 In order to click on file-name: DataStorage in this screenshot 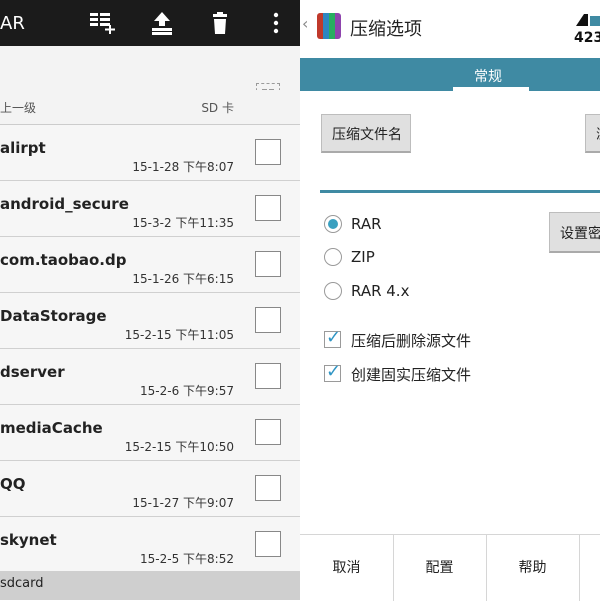, I will do `click(53, 316)`.